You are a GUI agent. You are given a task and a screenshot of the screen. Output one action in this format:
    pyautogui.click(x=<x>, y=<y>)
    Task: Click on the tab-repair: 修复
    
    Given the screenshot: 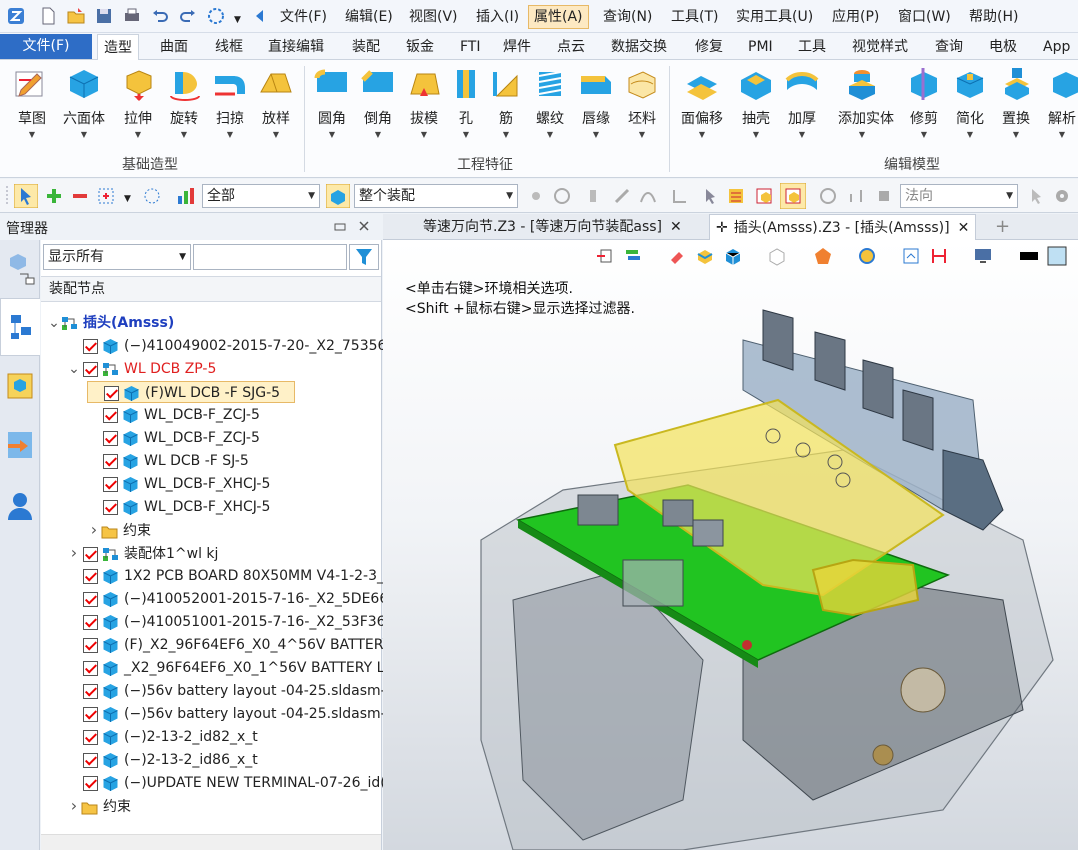 What is the action you would take?
    pyautogui.click(x=709, y=47)
    